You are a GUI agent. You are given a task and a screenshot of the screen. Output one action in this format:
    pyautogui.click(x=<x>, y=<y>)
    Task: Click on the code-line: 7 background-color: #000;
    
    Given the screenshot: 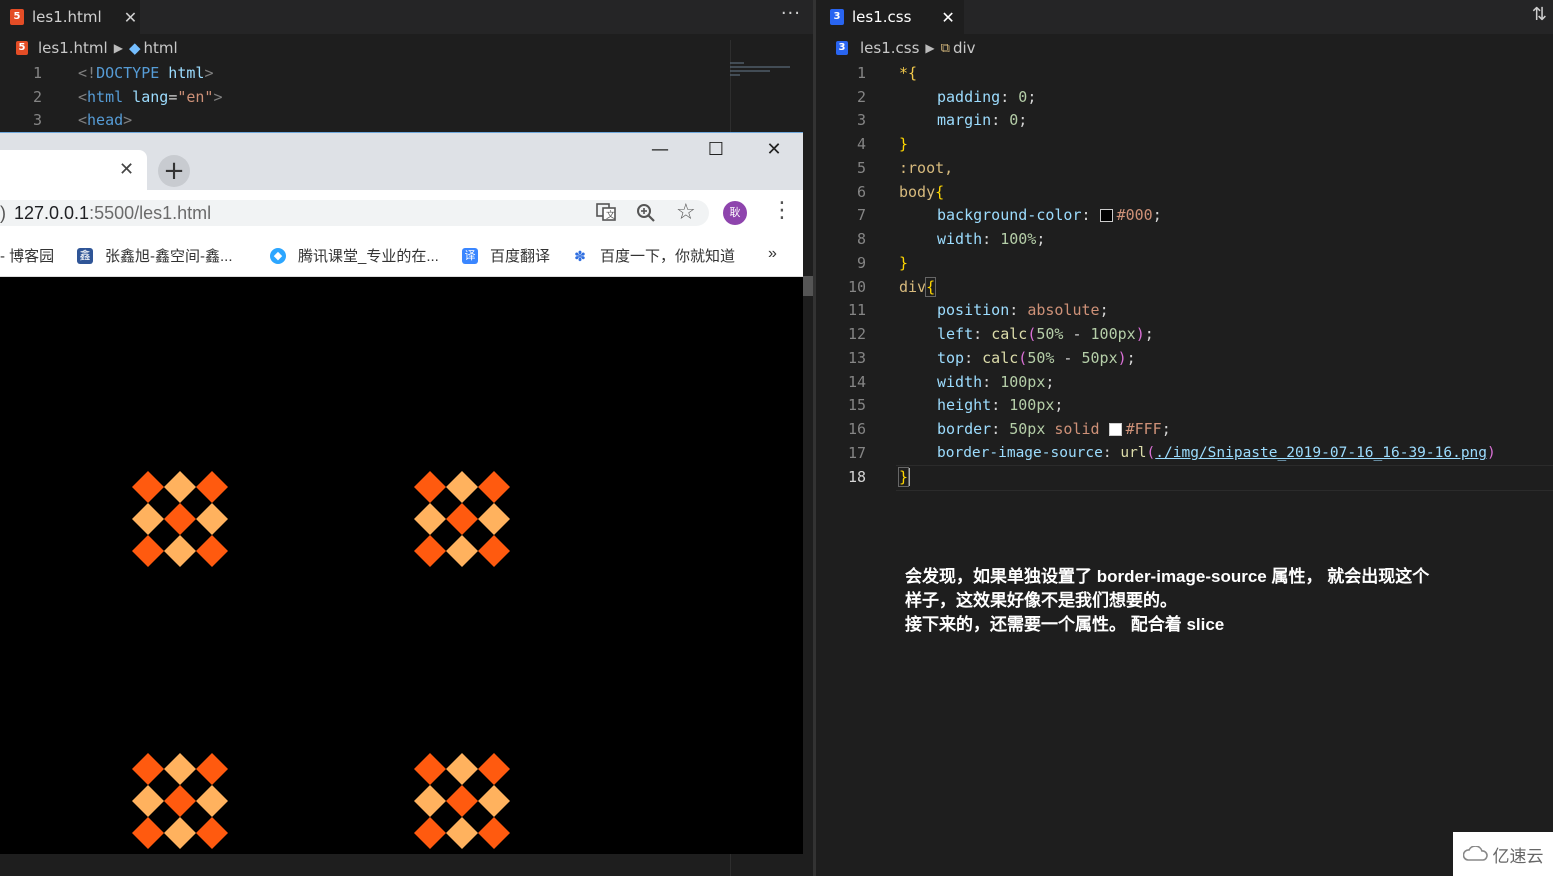 What is the action you would take?
    pyautogui.click(x=999, y=215)
    